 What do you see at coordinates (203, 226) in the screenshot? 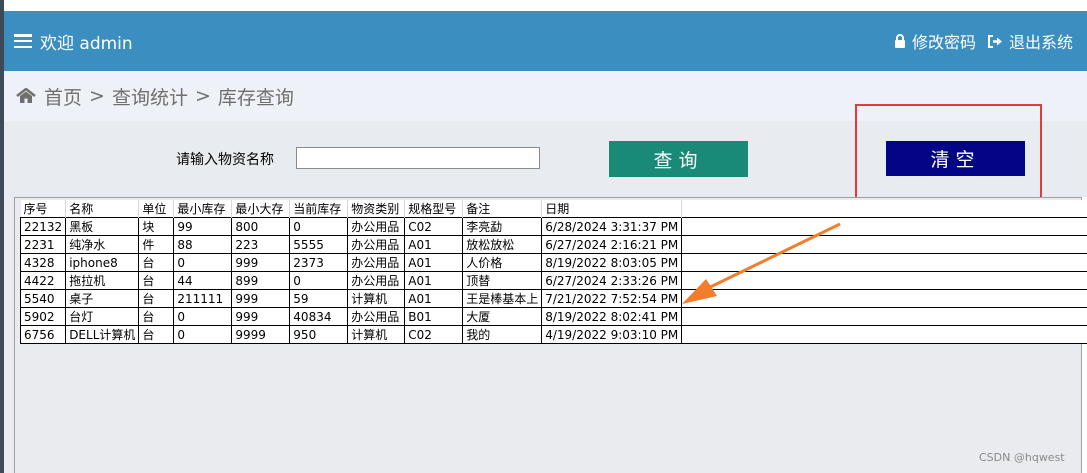
I see `table-cell: 99` at bounding box center [203, 226].